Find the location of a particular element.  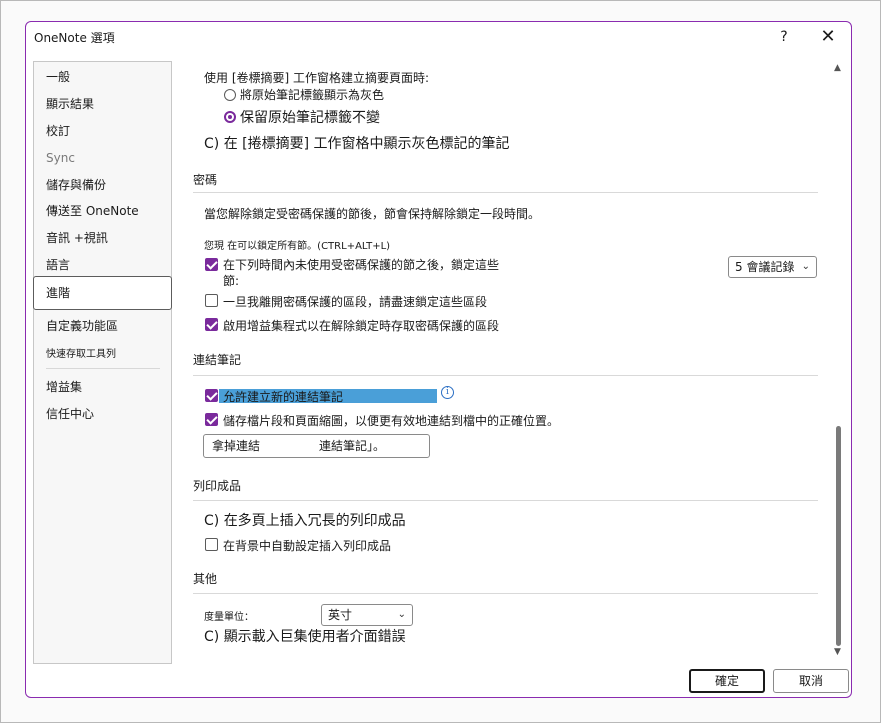

radio-keep-tags-label: 保留原始筆記標籤不變 is located at coordinates (310, 118).